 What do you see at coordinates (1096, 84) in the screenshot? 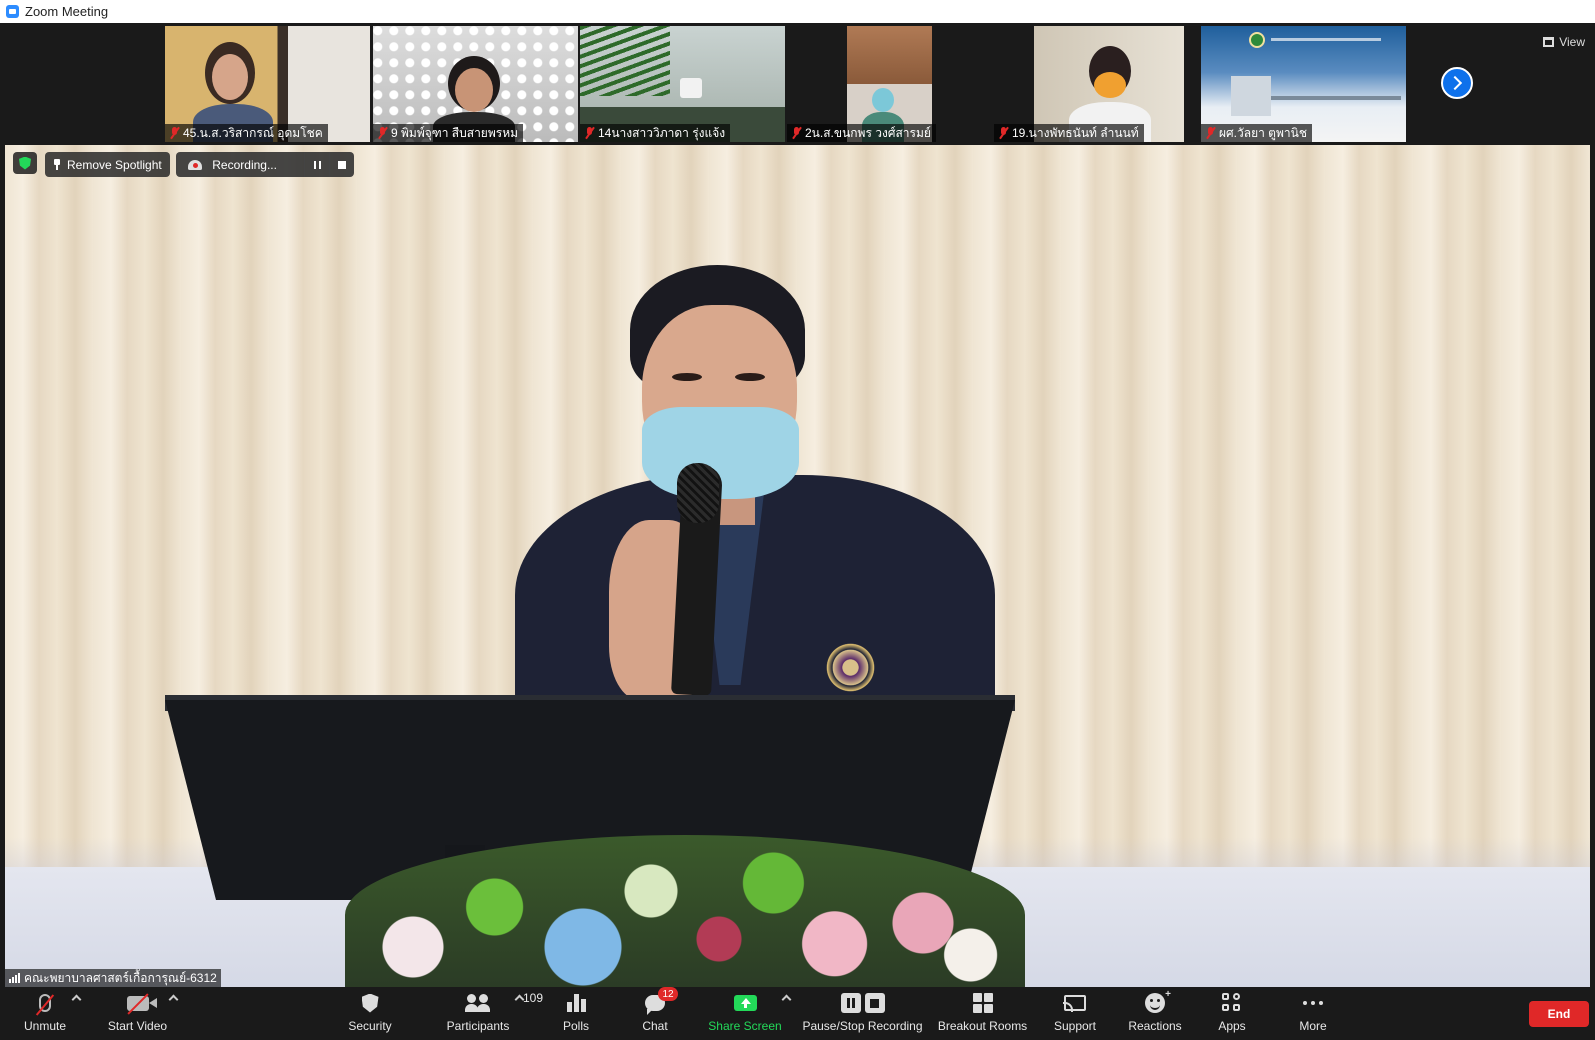
I see `participant-tile: 19.นางพัทธนันท์ ลำนนท์` at bounding box center [1096, 84].